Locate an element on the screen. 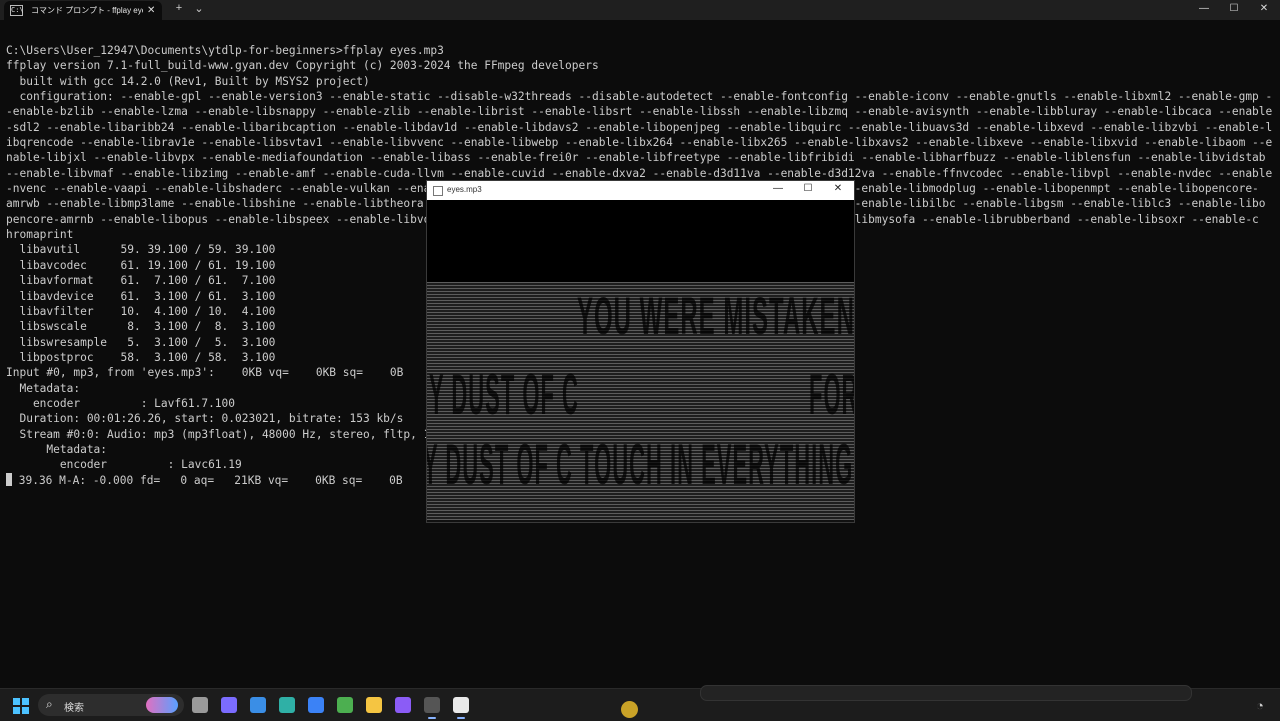  search-placeholder: 検索 is located at coordinates (74, 708).